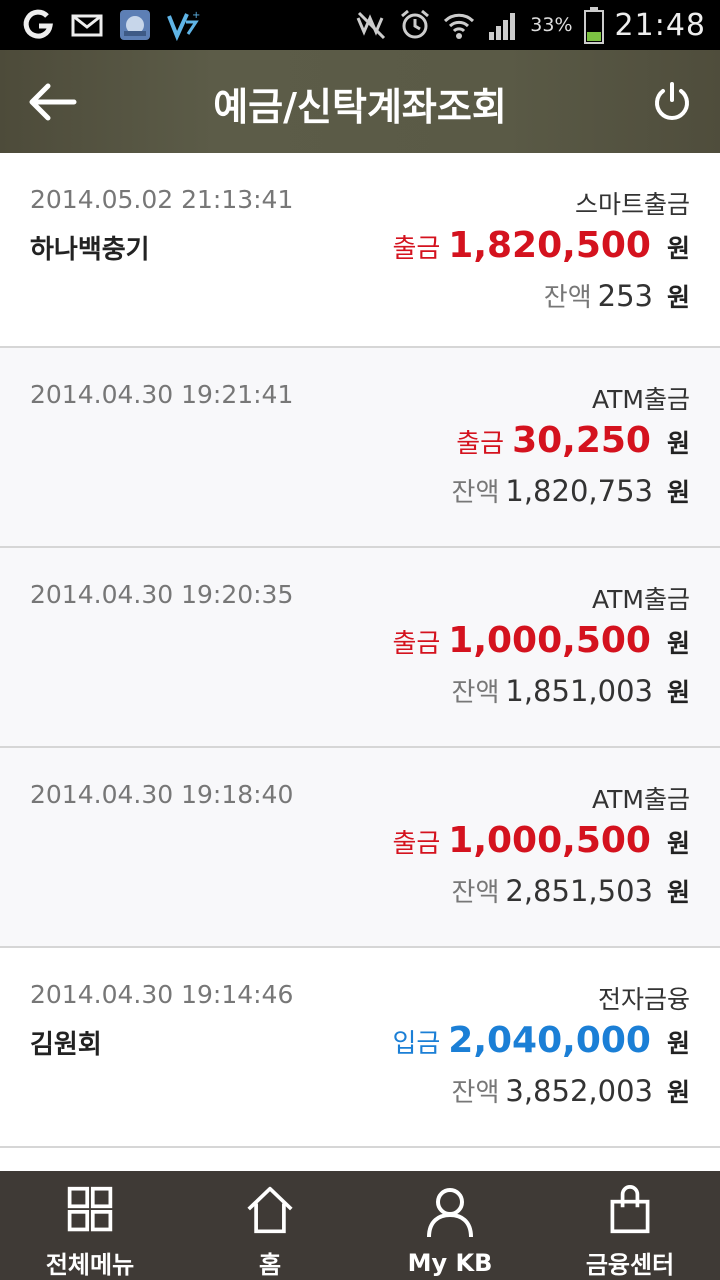 This screenshot has height=1280, width=720. Describe the element at coordinates (360, 107) in the screenshot. I see `page-title: 예금/신탁계좌조회` at that location.